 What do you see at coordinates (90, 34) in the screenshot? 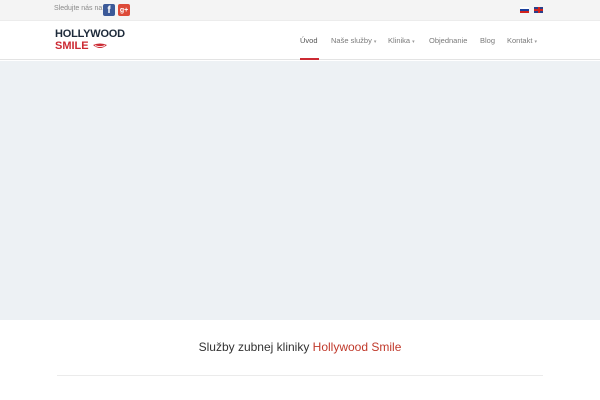
I see `logo-text-hollywood: HOLLYWOOD` at bounding box center [90, 34].